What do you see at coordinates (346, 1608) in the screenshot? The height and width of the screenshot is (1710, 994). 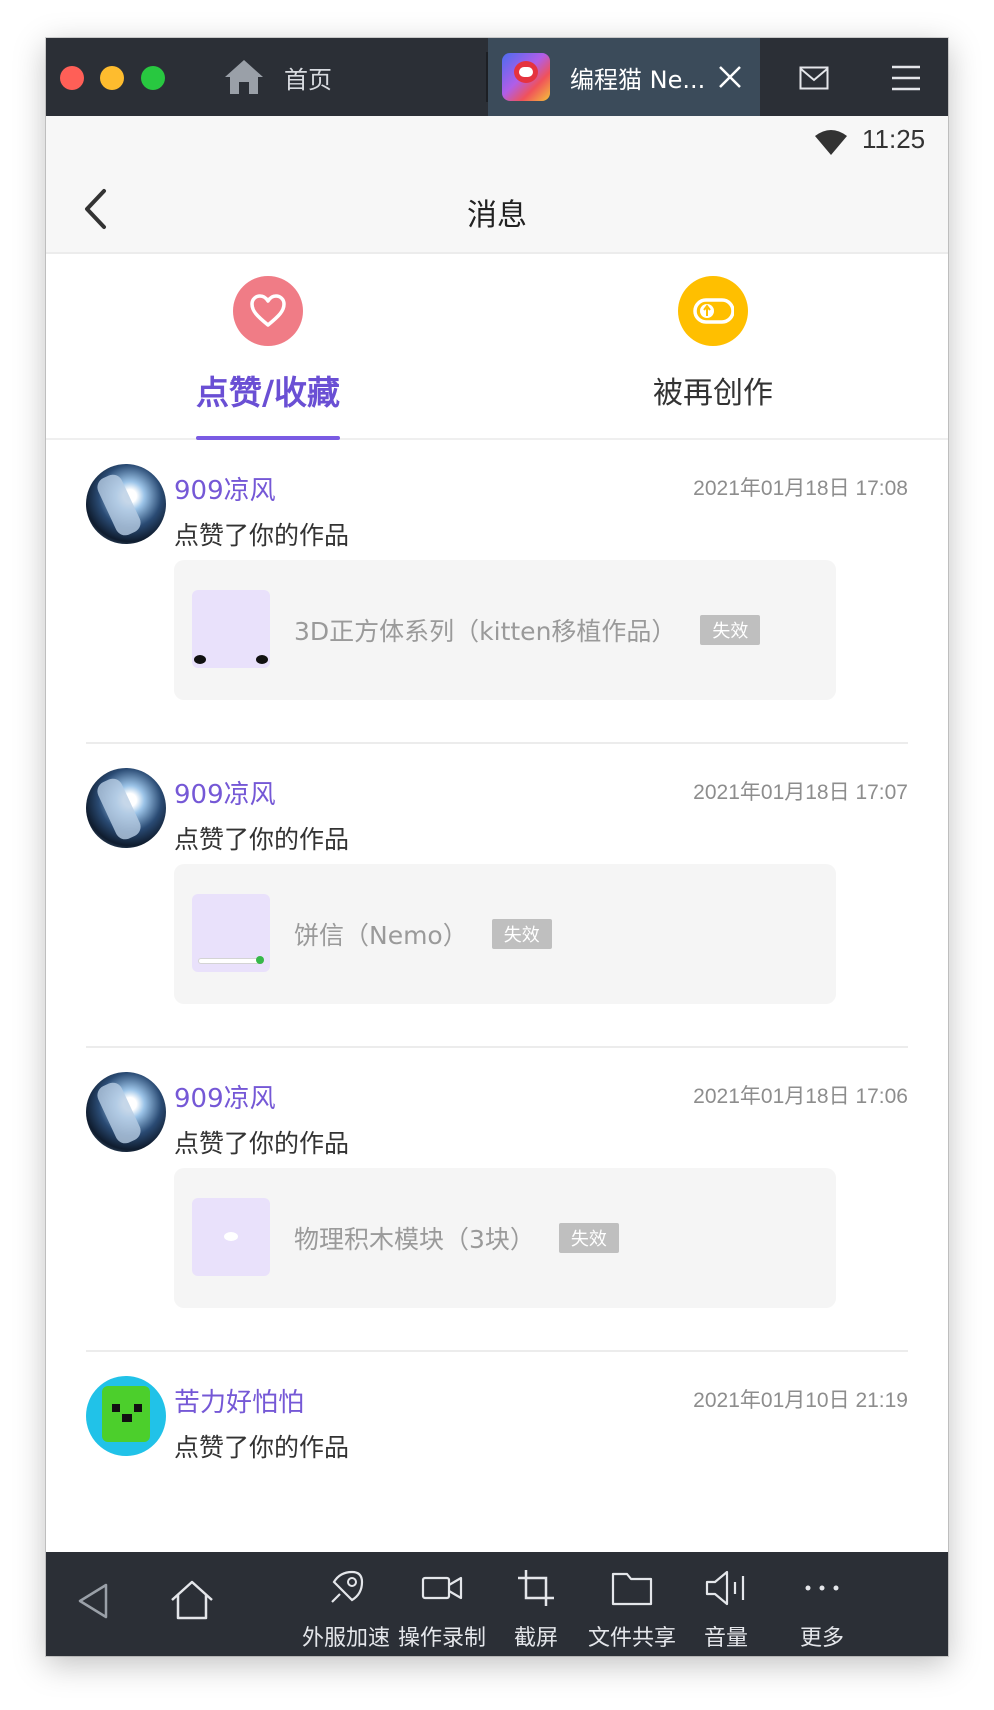 I see `toolbar-accelerate: 外服加速` at bounding box center [346, 1608].